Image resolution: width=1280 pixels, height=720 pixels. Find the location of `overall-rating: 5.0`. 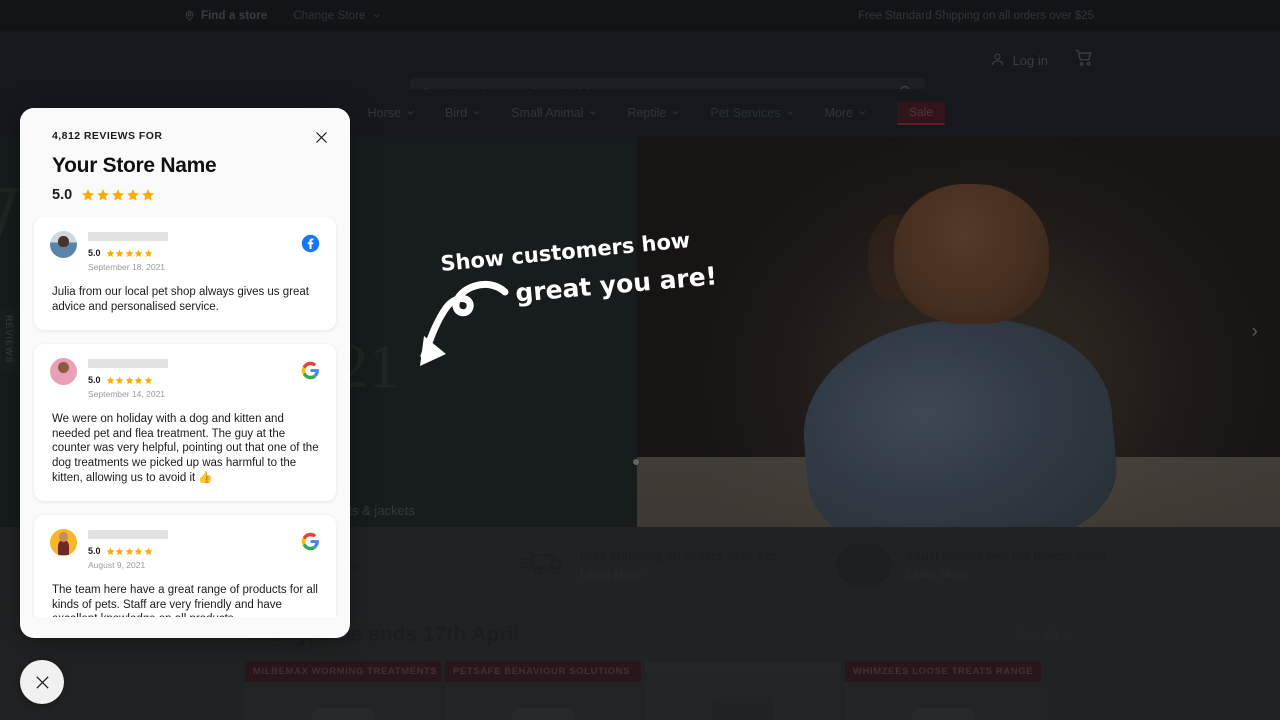

overall-rating: 5.0 is located at coordinates (188, 195).